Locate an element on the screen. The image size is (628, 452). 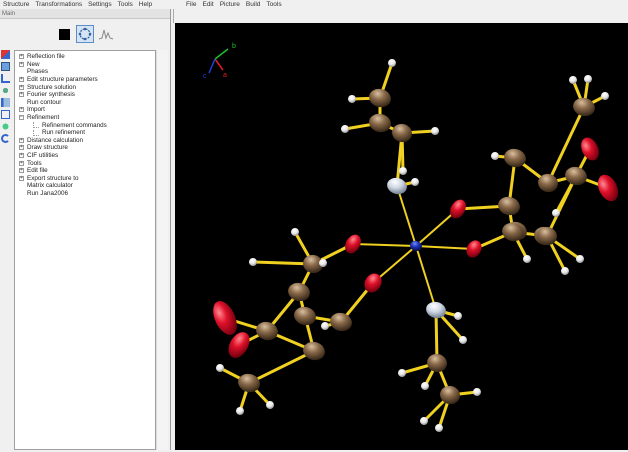
tree-item-label: CIF utilities is located at coordinates (43, 156).